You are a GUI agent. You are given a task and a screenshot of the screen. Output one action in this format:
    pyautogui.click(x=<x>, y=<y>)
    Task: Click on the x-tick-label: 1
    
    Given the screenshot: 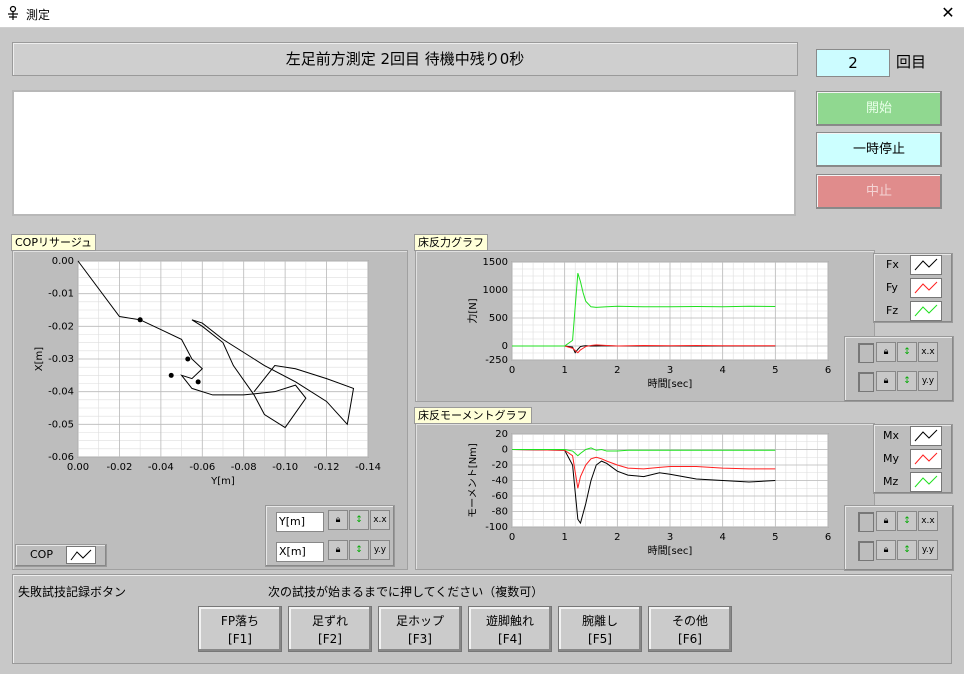 What is the action you would take?
    pyautogui.click(x=564, y=370)
    